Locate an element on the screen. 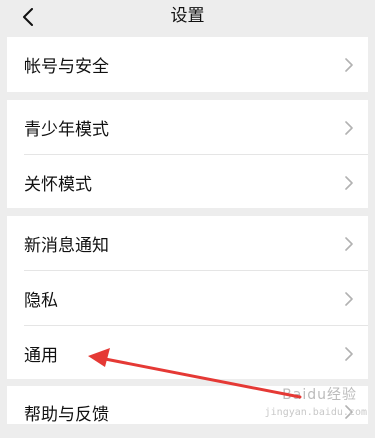 This screenshot has width=375, height=438. page-title: 设置 is located at coordinates (187, 16).